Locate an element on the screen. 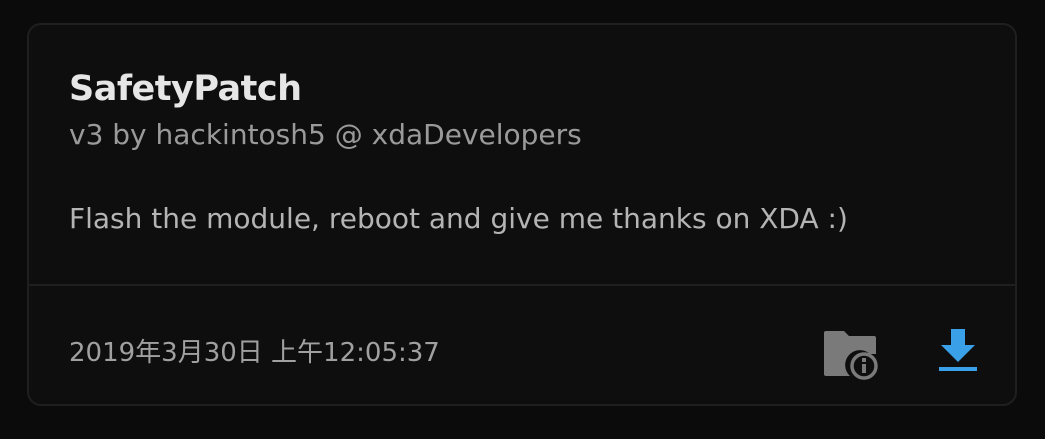  download-icon is located at coordinates (958, 350).